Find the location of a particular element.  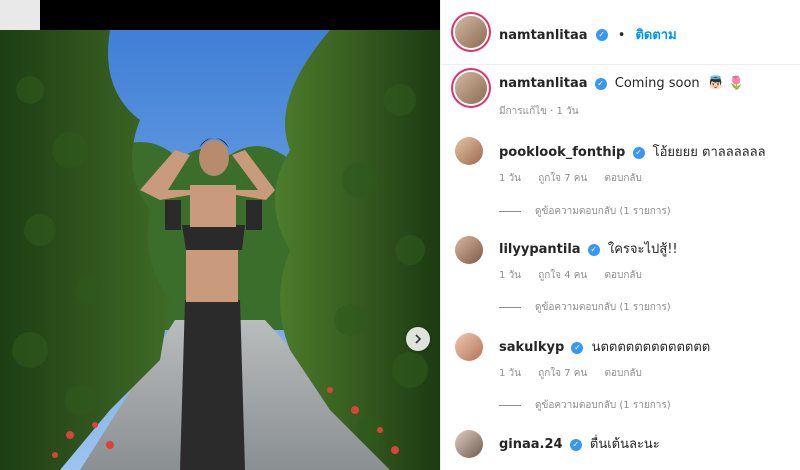

comment-meta: 1 วัน ถูกใจ 4 คน ตอบกลับ is located at coordinates (577, 275).